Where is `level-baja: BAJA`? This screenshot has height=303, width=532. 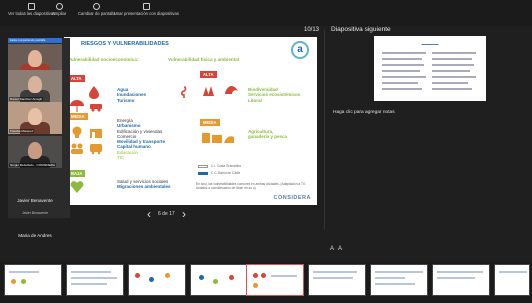 level-baja: BAJA is located at coordinates (77, 173).